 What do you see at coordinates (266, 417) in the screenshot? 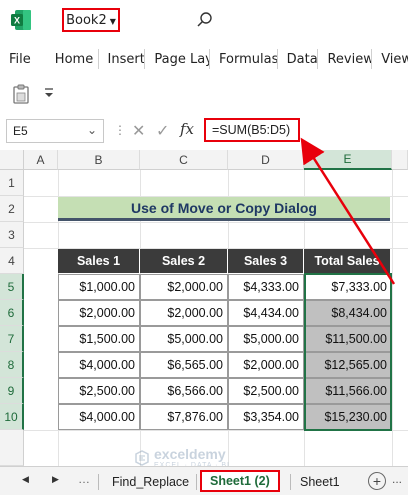
I see `table-cell: $3,354.00` at bounding box center [266, 417].